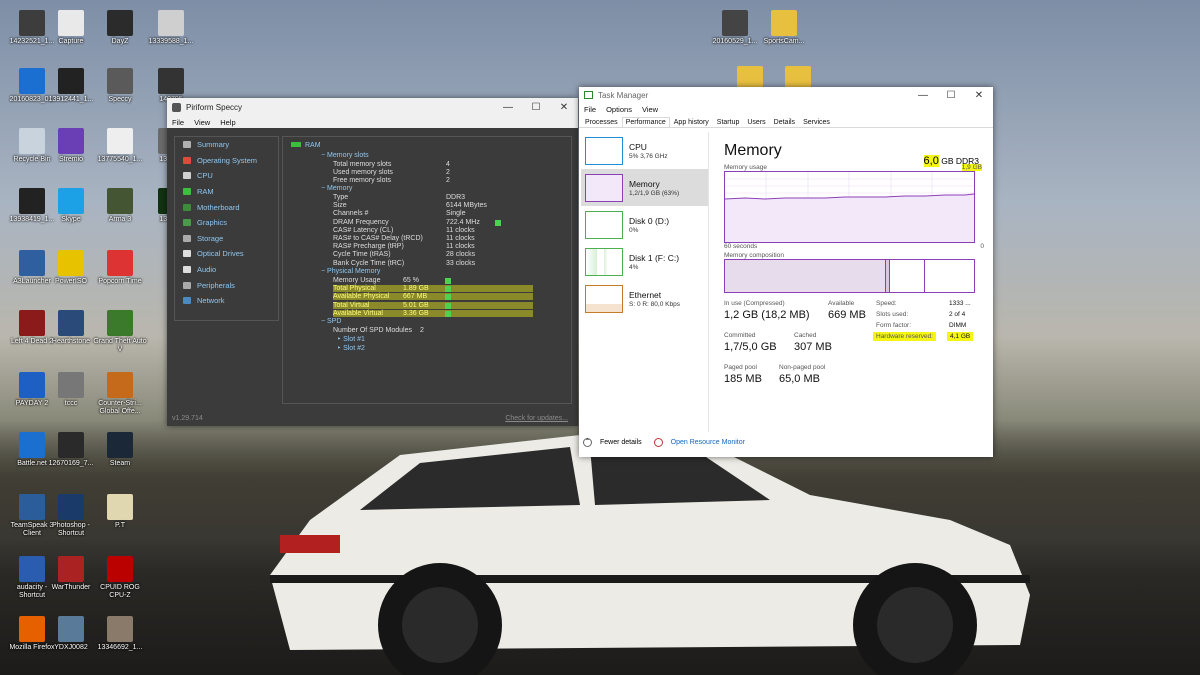 This screenshot has height=675, width=1200. Describe the element at coordinates (120, 86) in the screenshot. I see `desktop-icon: Speccy` at that location.